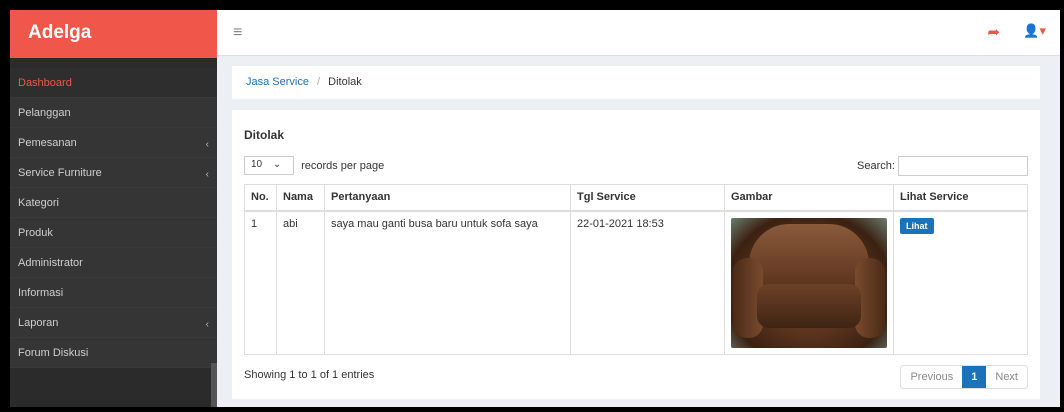 Image resolution: width=1064 pixels, height=412 pixels. What do you see at coordinates (113, 113) in the screenshot?
I see `sidebar-item-pelanggan: Pelanggan` at bounding box center [113, 113].